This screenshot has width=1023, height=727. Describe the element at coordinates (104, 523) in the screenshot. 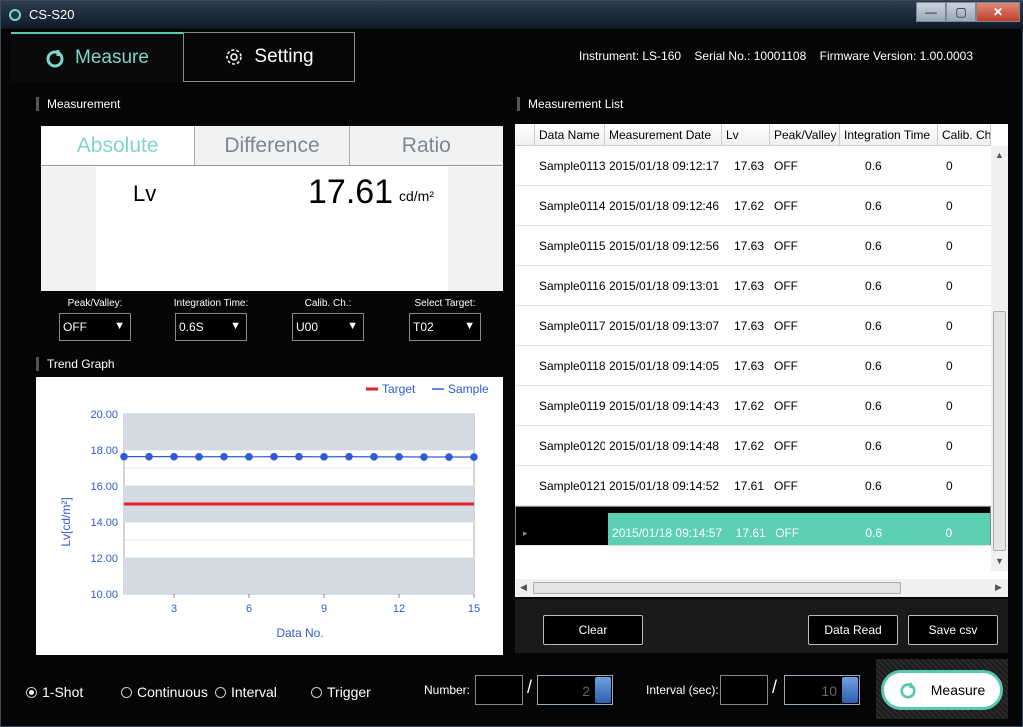

I see `y-tick-label: 14.00` at that location.